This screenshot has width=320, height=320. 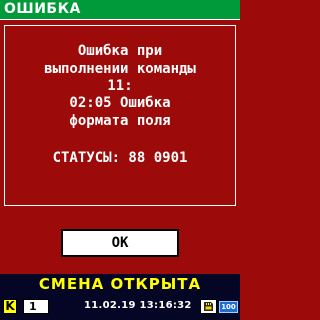 I want to click on datetime: 11.02.19 13:16:32, so click(x=138, y=305).